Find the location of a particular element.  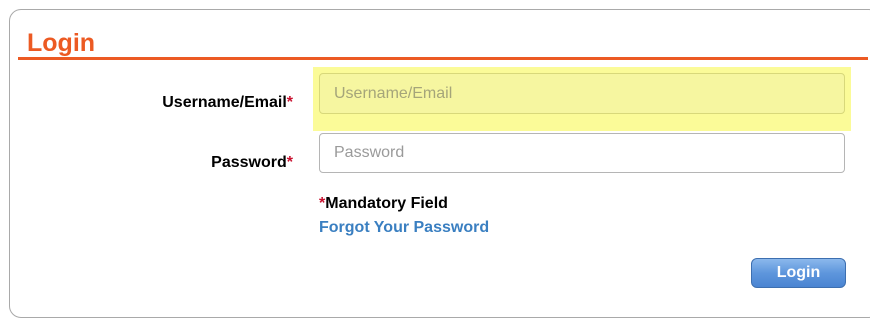

username-label-text: Username/Email is located at coordinates (224, 102).